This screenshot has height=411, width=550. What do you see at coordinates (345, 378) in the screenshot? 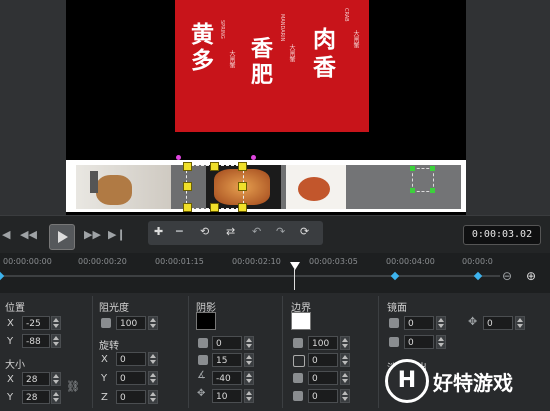
I see `border-style-stepper` at bounding box center [345, 378].